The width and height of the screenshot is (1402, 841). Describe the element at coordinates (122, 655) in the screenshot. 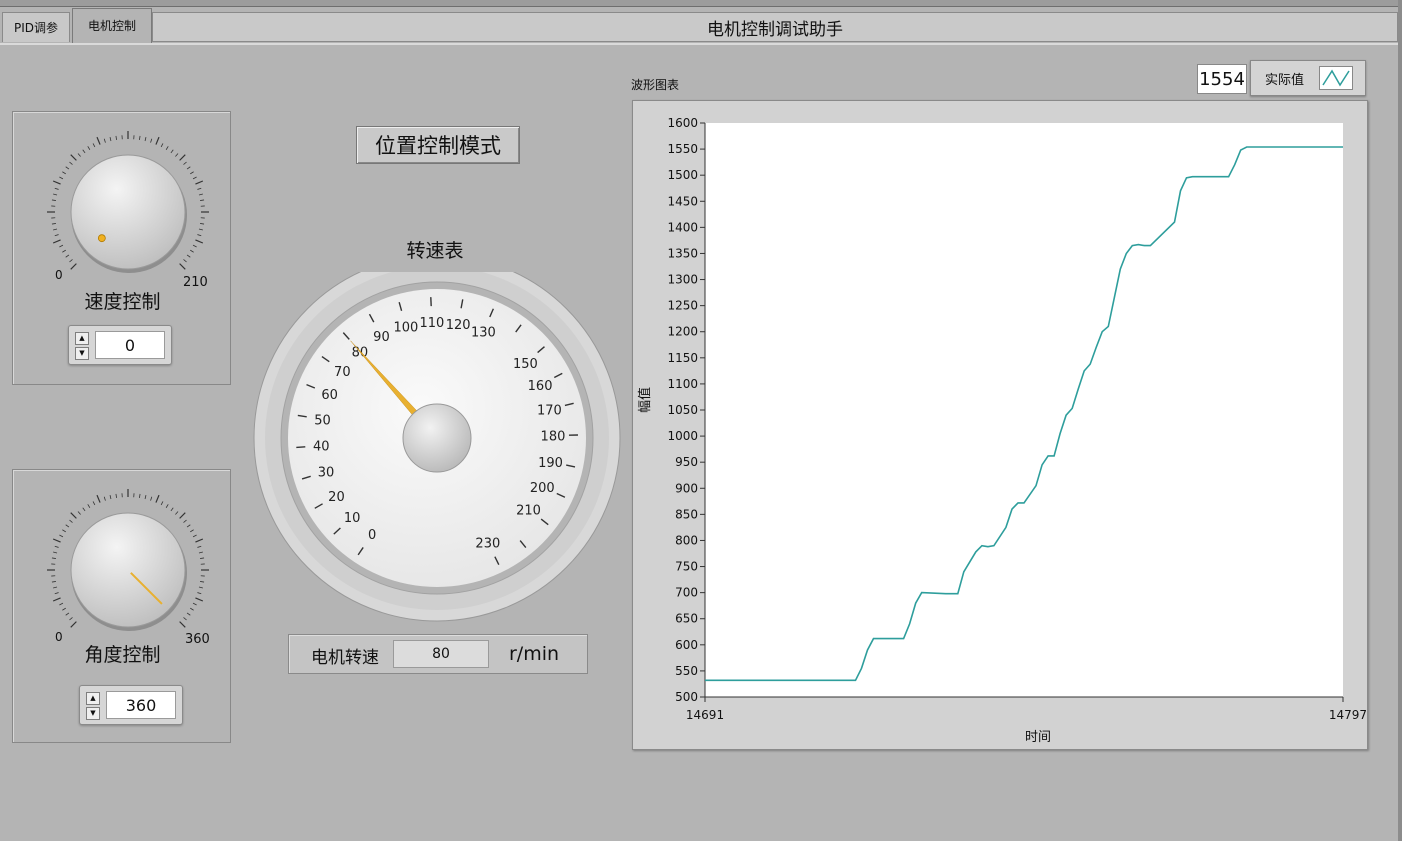

I see `angle-control-label: 角度控制` at that location.